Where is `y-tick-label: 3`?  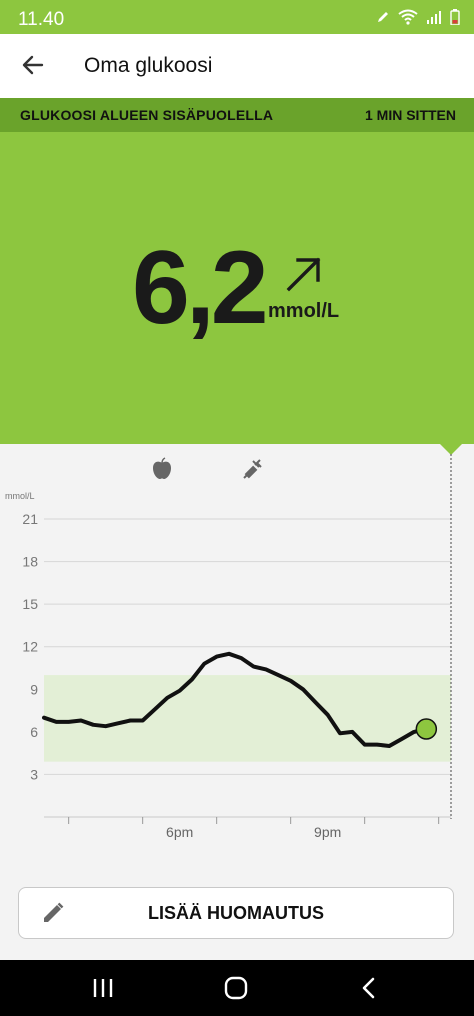
y-tick-label: 3 is located at coordinates (34, 774).